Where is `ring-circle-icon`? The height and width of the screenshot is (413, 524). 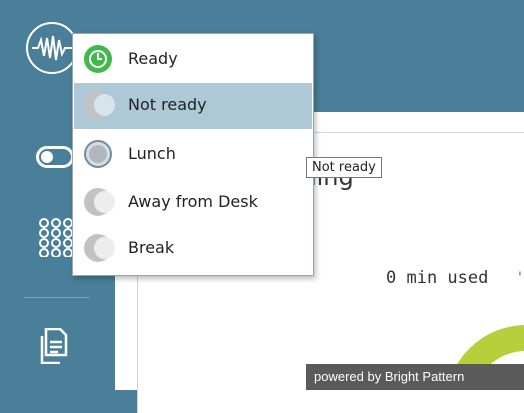
ring-circle-icon is located at coordinates (98, 154).